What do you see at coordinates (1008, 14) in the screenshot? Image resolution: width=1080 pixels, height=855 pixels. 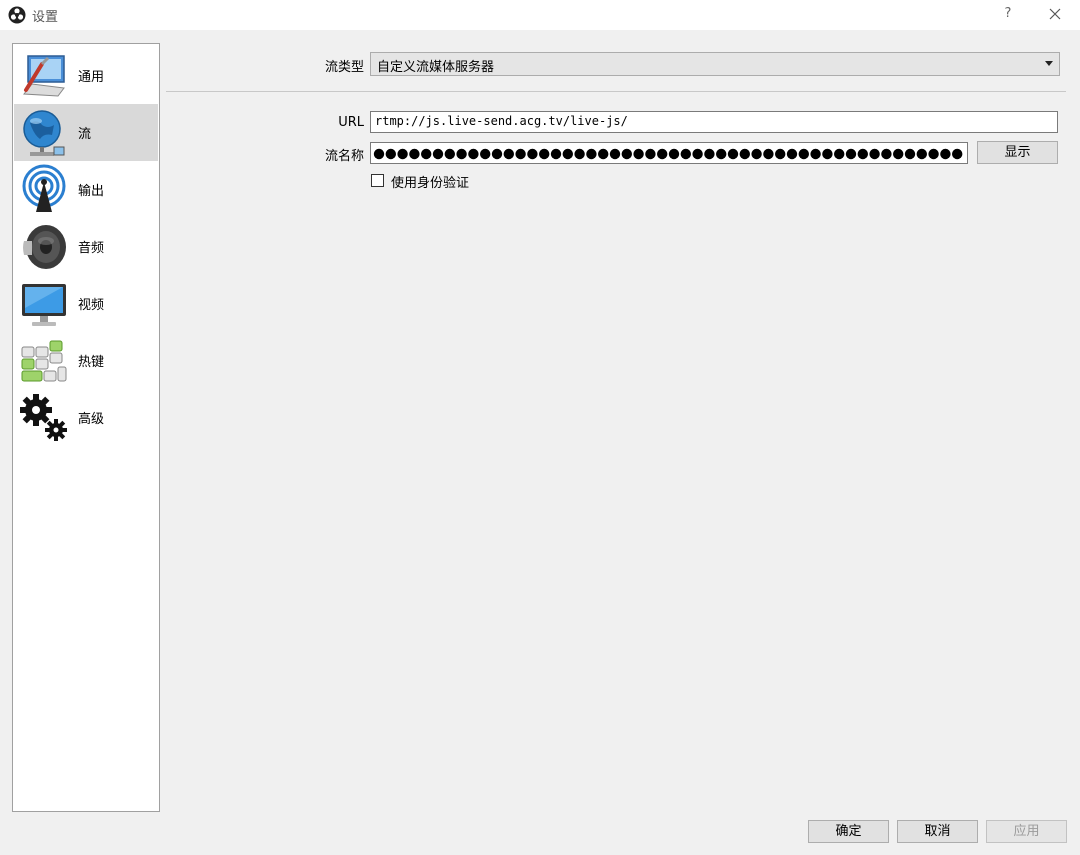 I see `help-button: ?` at bounding box center [1008, 14].